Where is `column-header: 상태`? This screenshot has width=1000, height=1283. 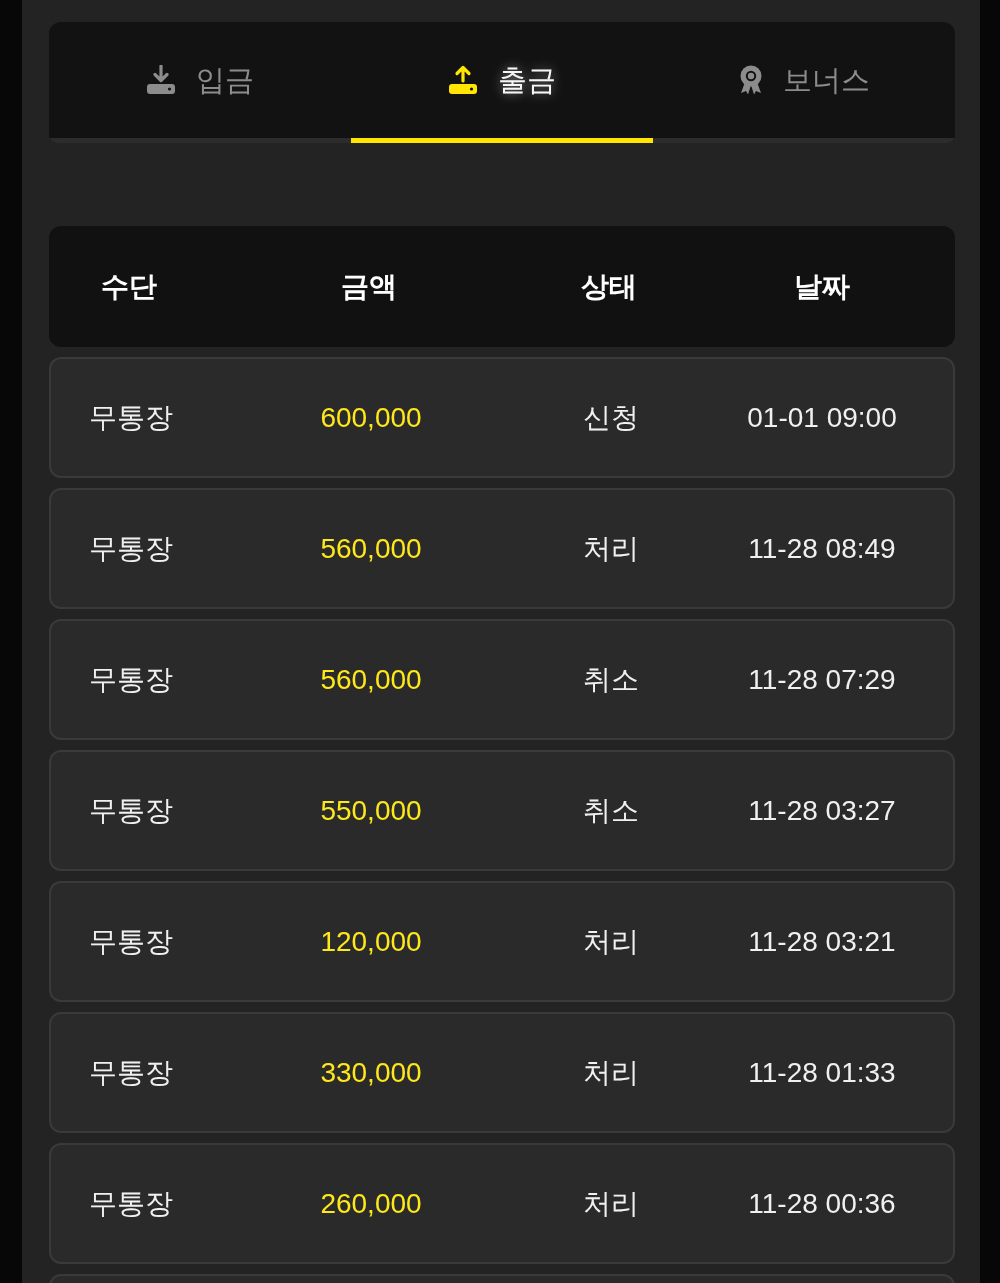
column-header: 상태 is located at coordinates (609, 286).